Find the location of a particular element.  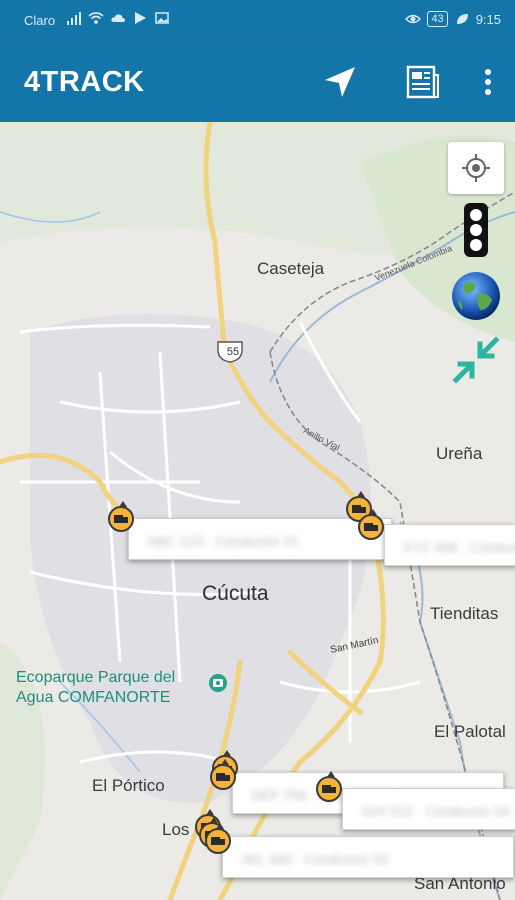

vehicle-label: GHI 012 · Conductor 04 is located at coordinates (428, 809).